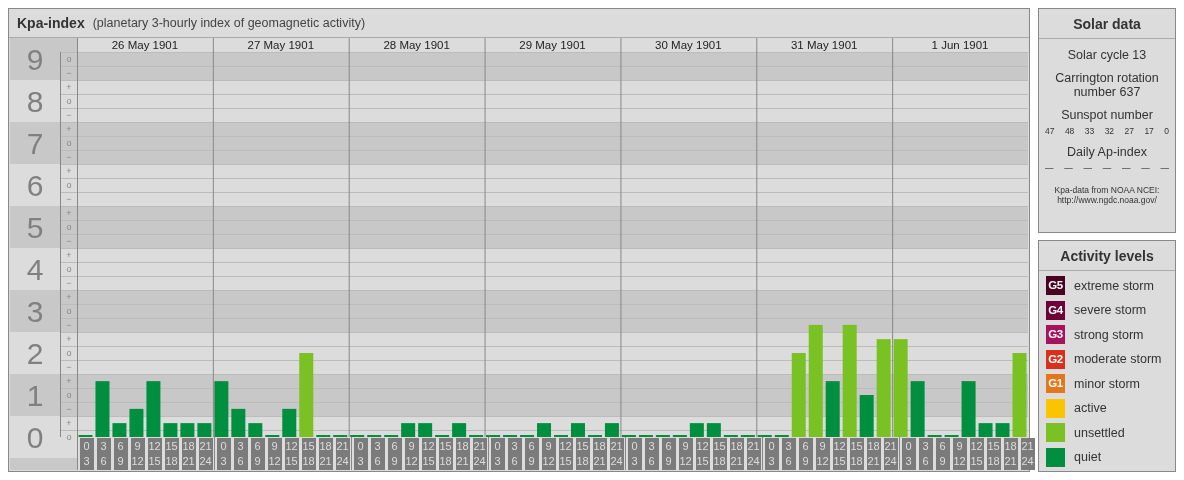 The height and width of the screenshot is (480, 1184). Describe the element at coordinates (1107, 152) in the screenshot. I see `ap-index-heading: Daily Ap-index` at that location.